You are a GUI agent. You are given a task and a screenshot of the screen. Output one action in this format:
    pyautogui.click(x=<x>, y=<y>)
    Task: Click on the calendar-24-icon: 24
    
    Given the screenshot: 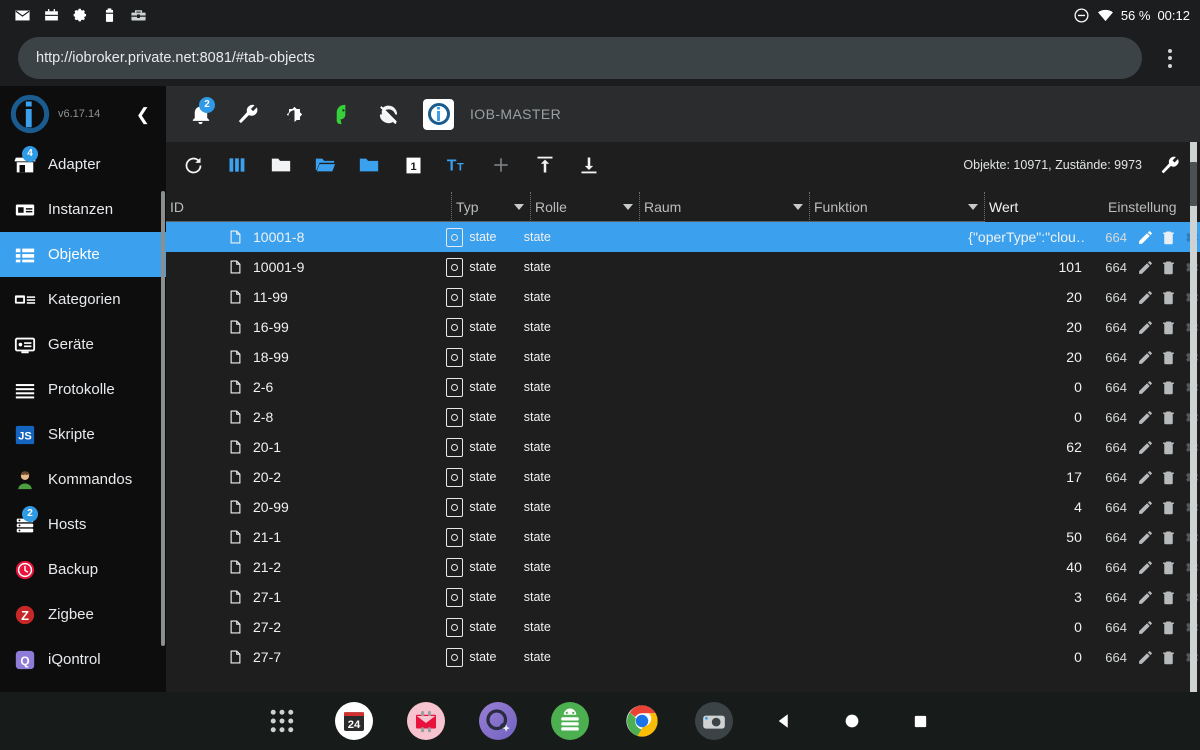 What is the action you would take?
    pyautogui.click(x=354, y=721)
    